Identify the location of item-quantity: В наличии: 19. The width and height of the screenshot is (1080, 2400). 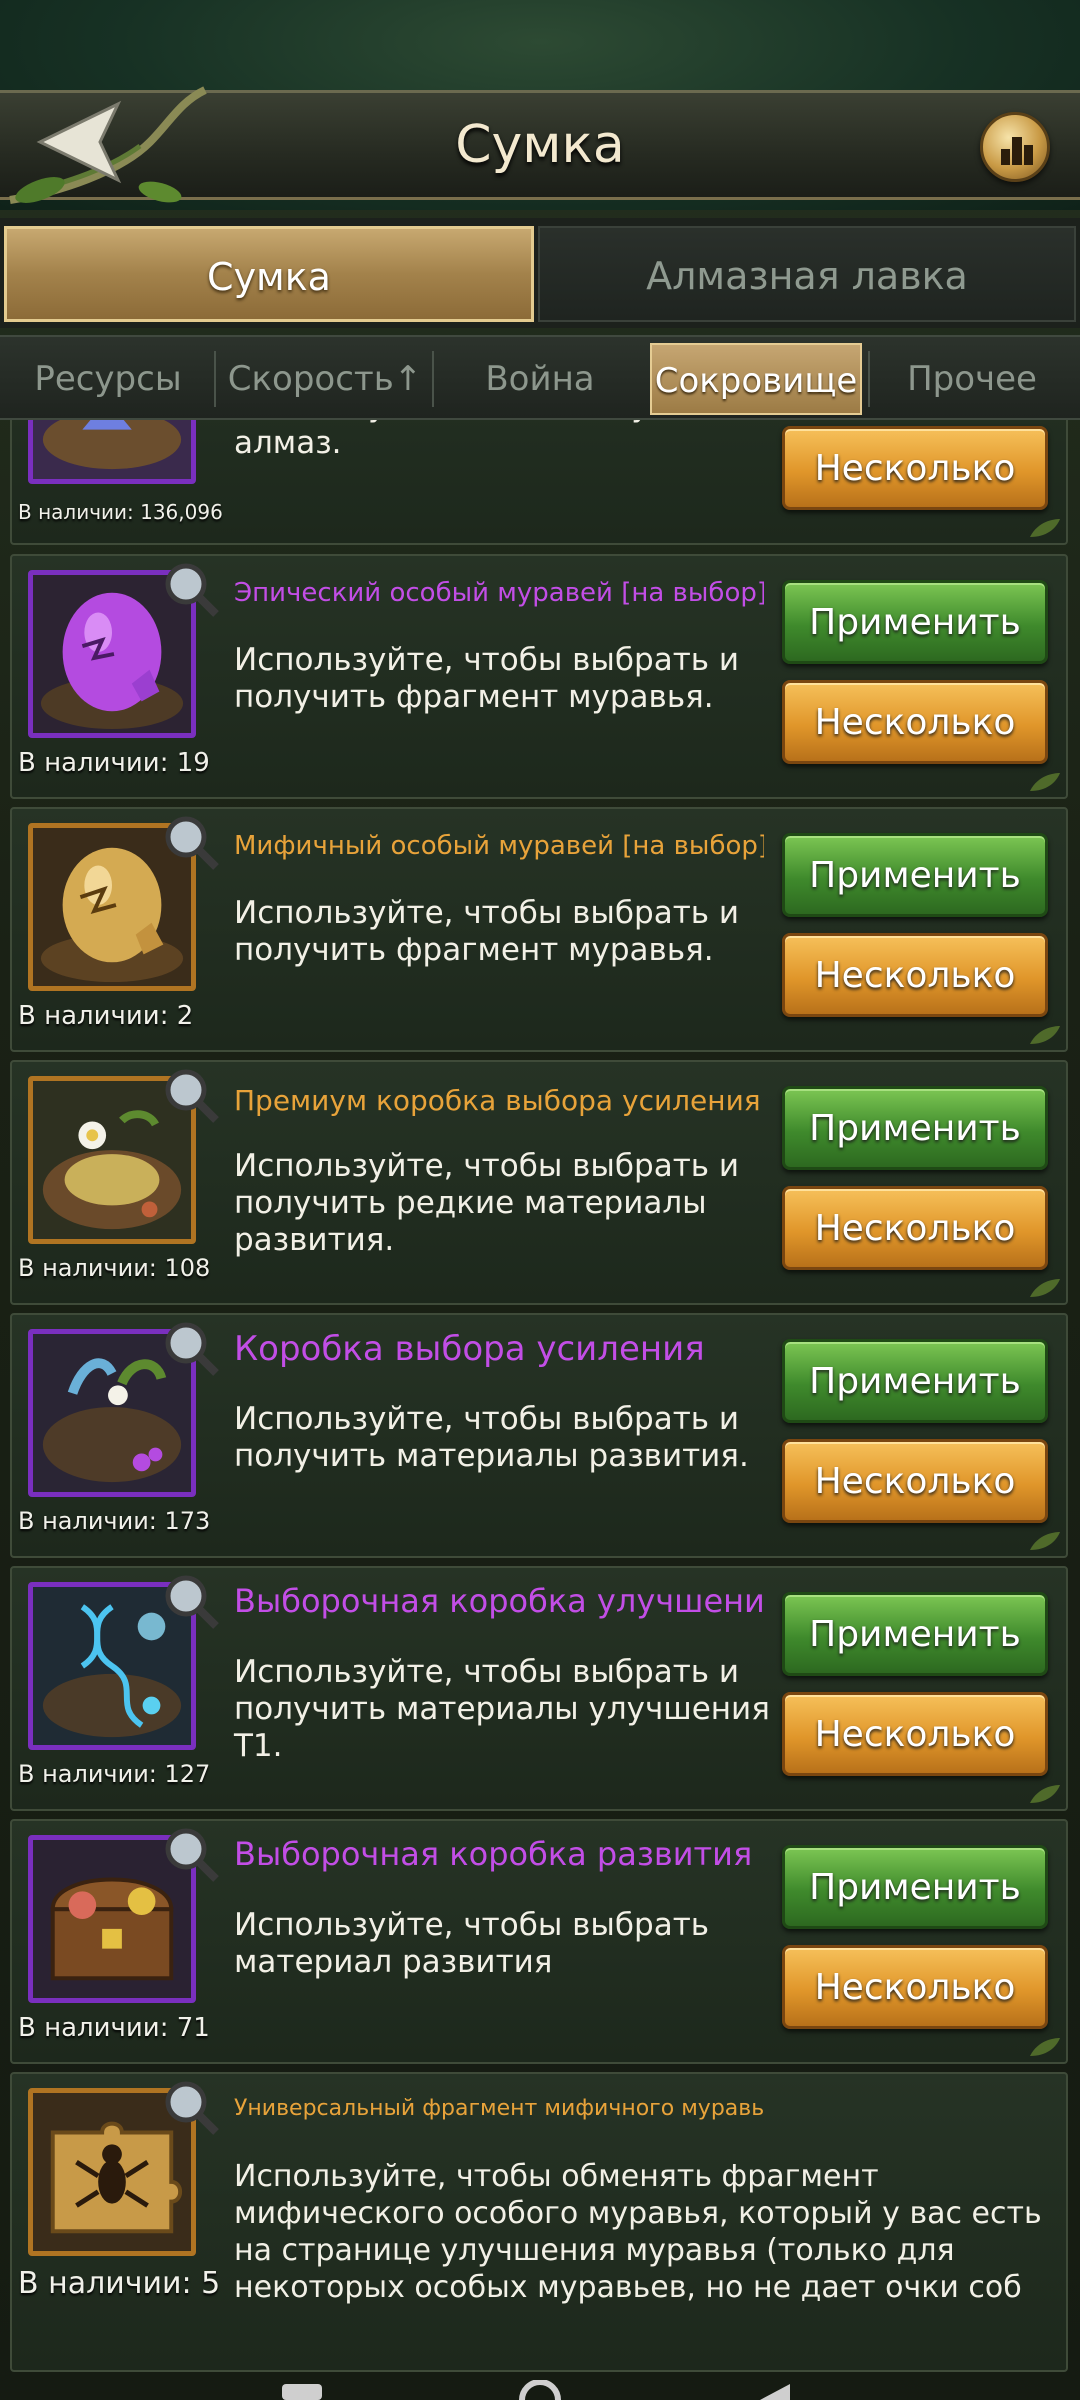
(114, 763).